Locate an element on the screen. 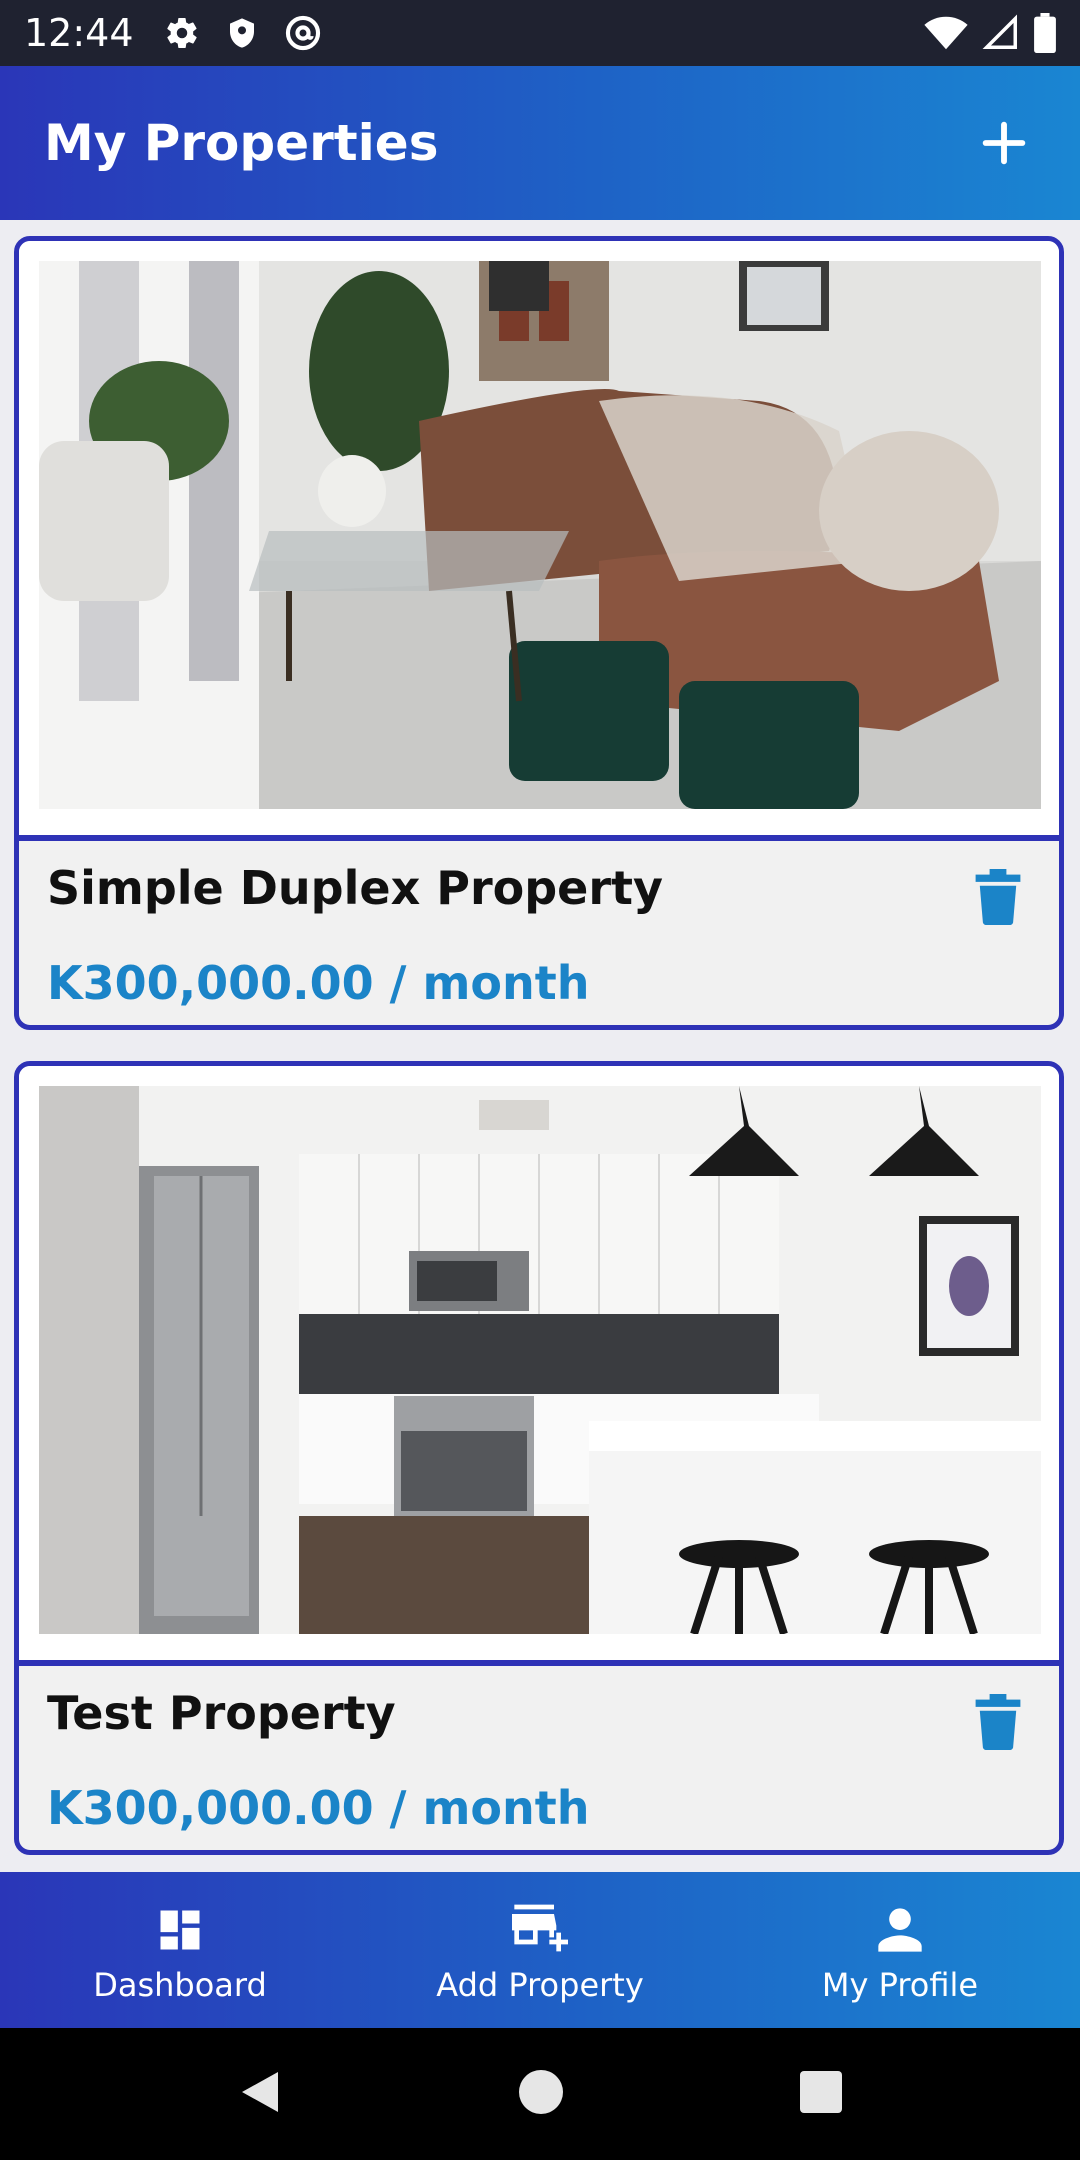 This screenshot has height=2160, width=1080. status-time: 12:44 is located at coordinates (79, 33).